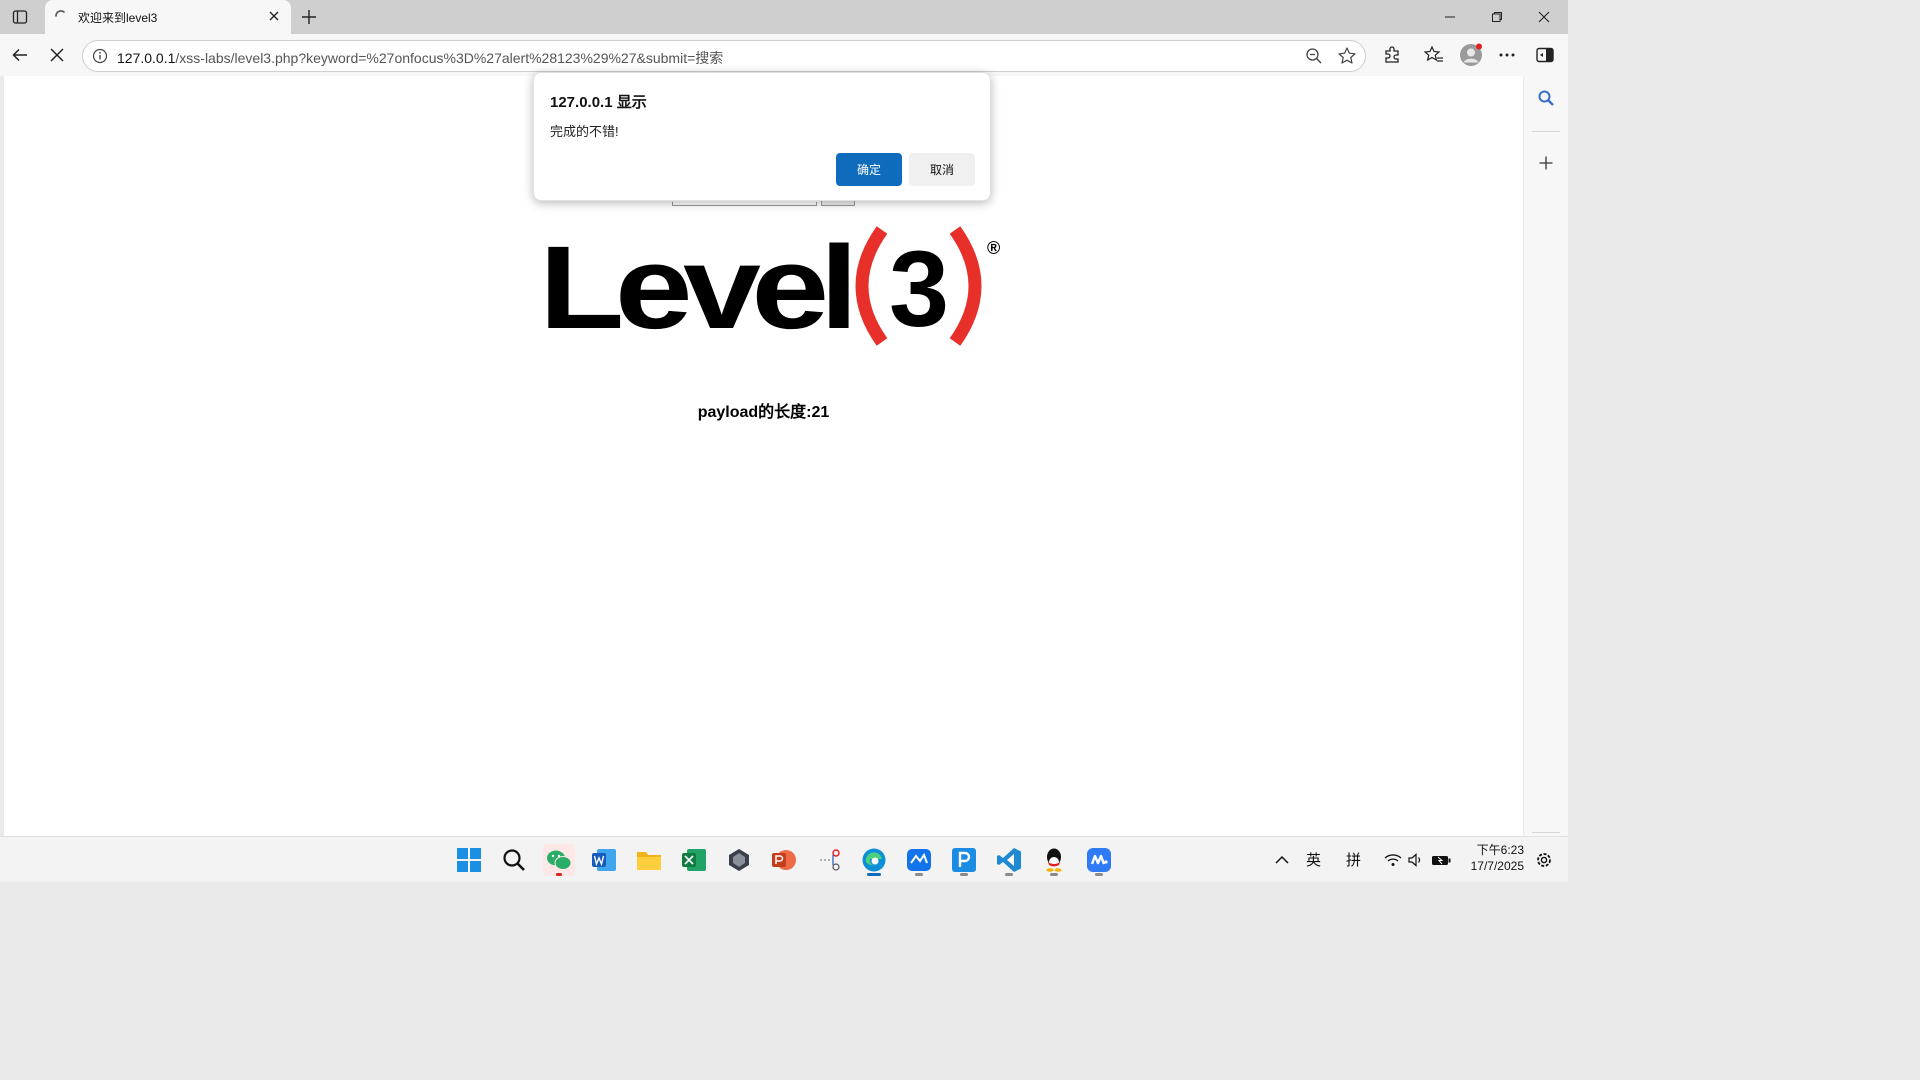  Describe the element at coordinates (1099, 860) in the screenshot. I see `wps-icon` at that location.